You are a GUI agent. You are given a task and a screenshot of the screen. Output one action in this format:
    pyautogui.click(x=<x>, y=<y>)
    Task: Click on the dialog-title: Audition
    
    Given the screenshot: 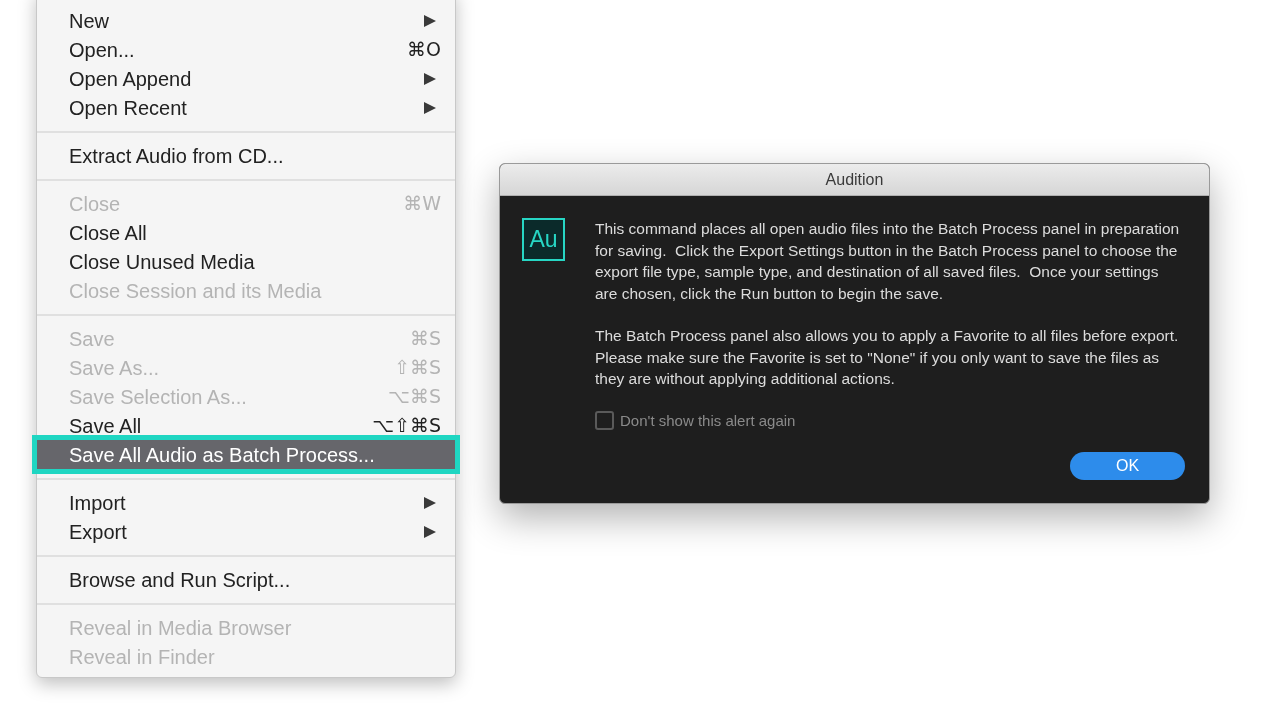 What is the action you would take?
    pyautogui.click(x=854, y=179)
    